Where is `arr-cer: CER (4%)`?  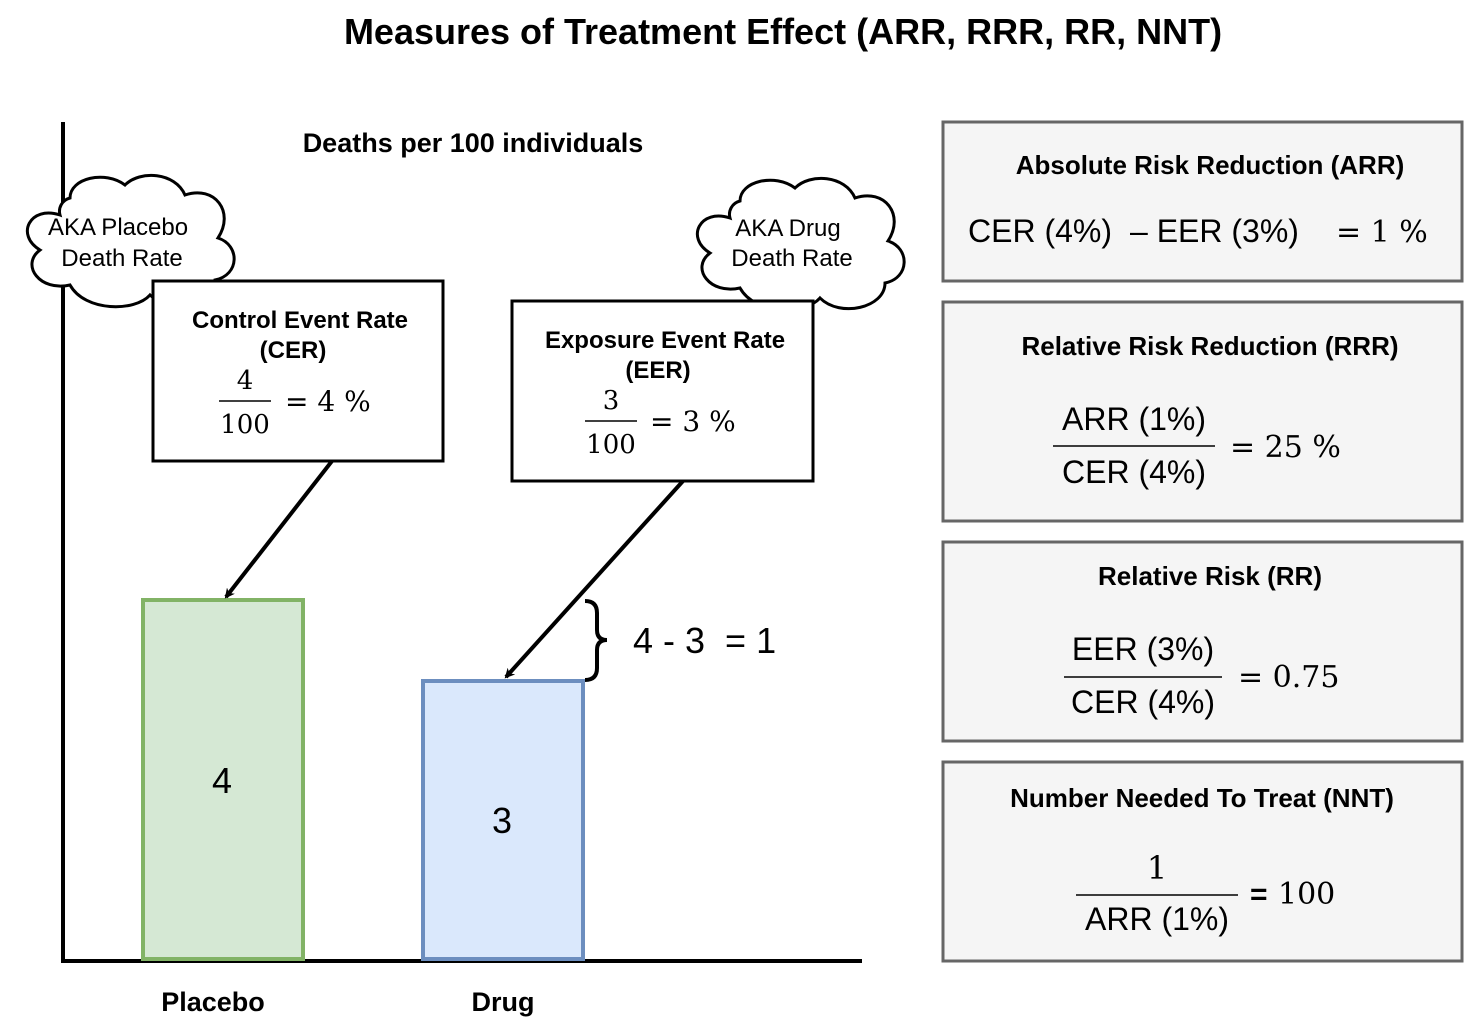
arr-cer: CER (4%) is located at coordinates (1040, 231).